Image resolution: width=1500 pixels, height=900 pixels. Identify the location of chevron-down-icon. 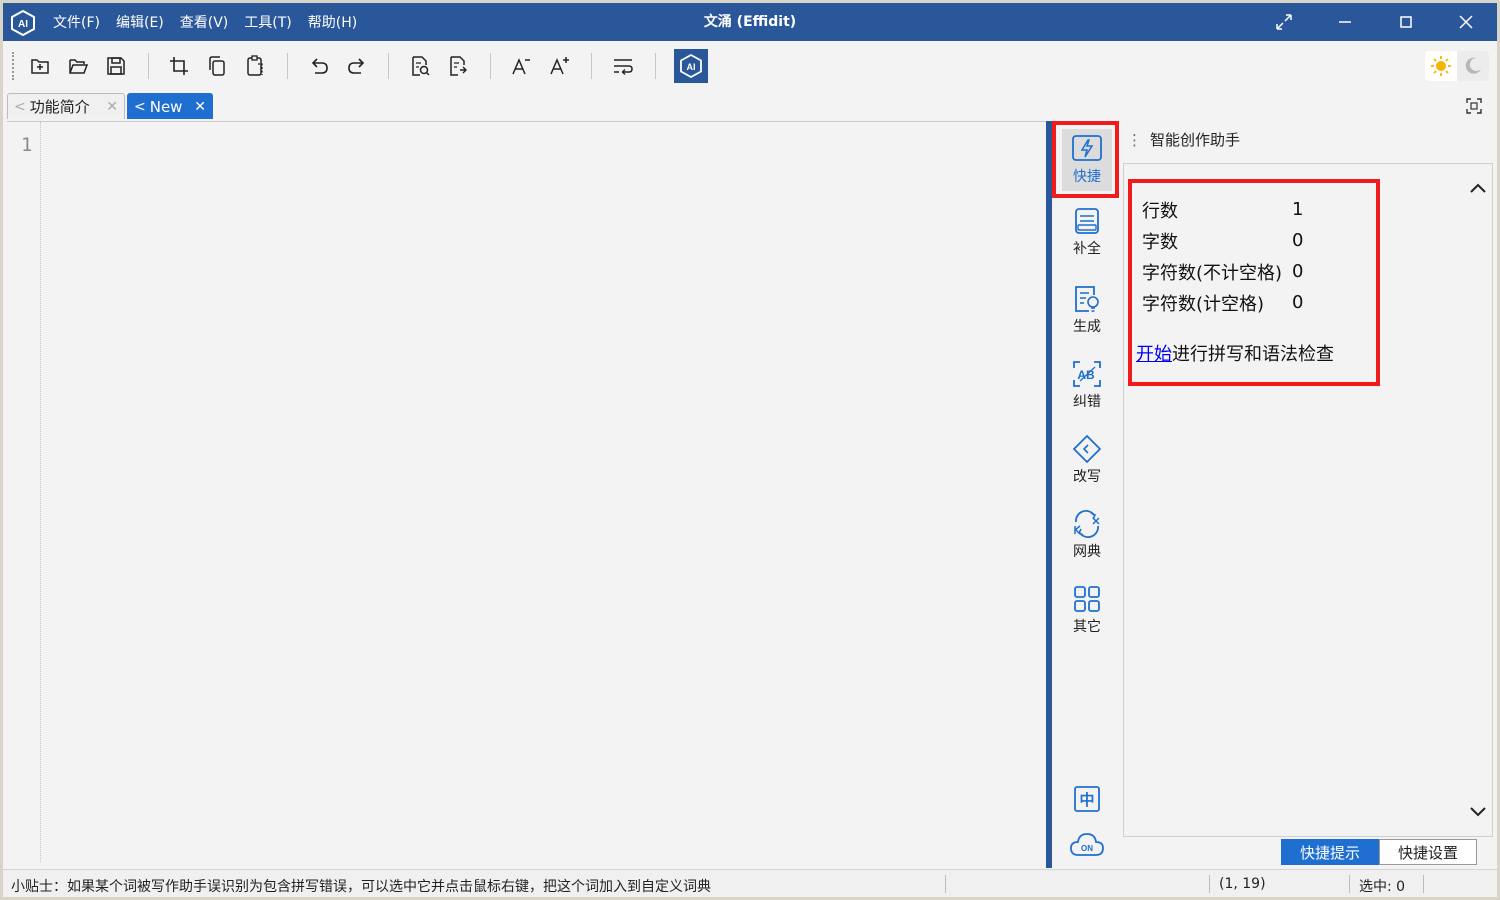
(1478, 812).